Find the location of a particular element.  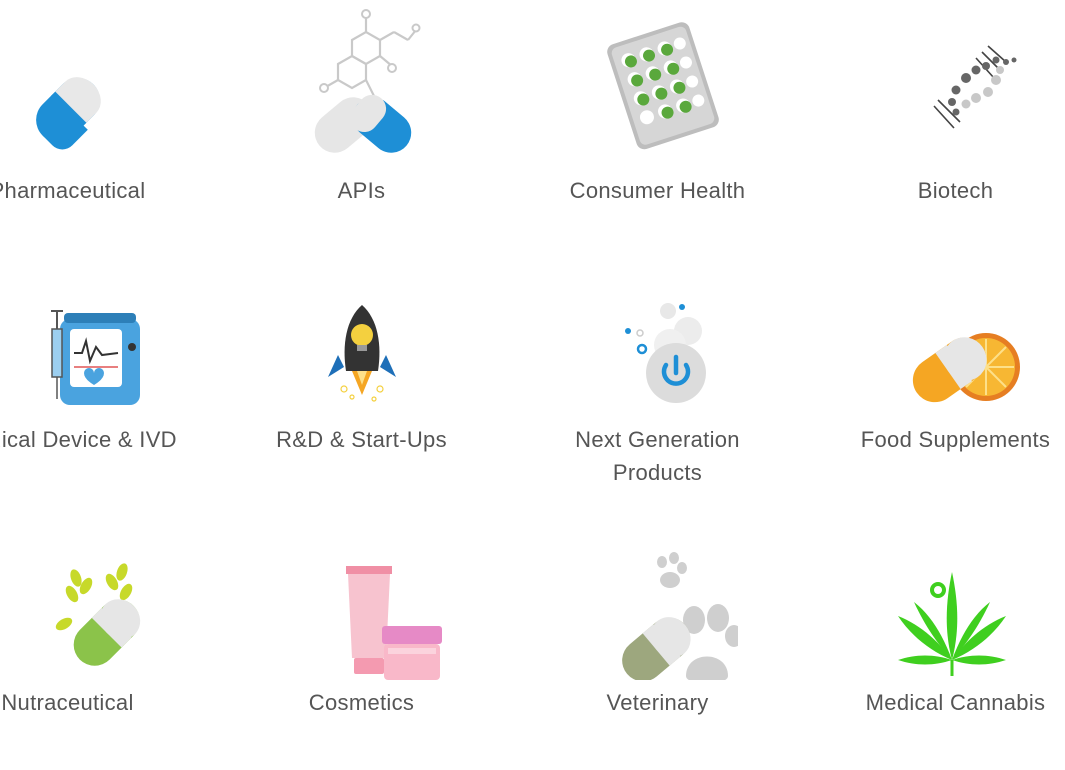

category-food-supplements: Food Supplements is located at coordinates (936, 374).